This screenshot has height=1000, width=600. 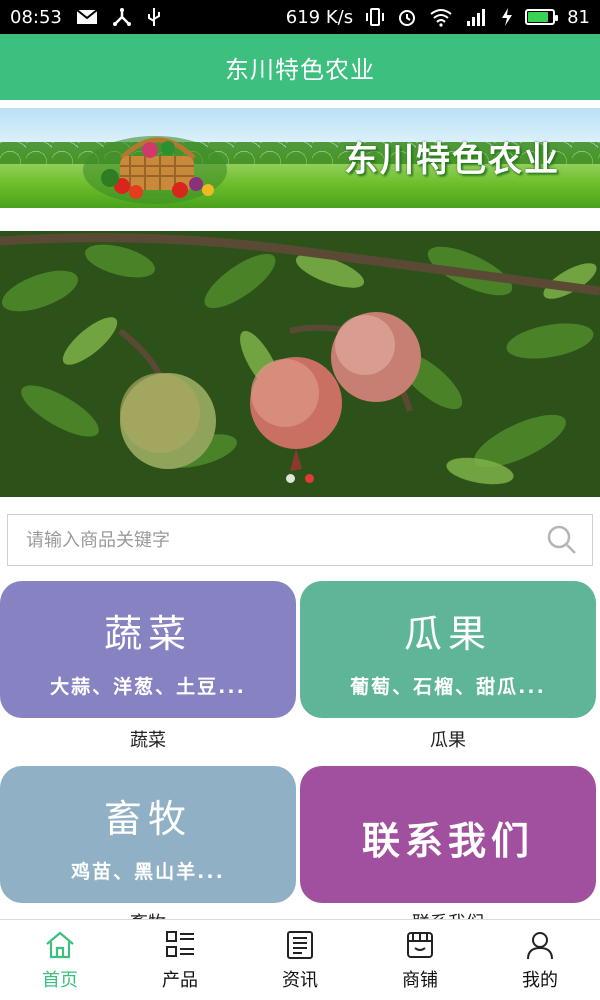 I want to click on cellular-signal-icon, so click(x=477, y=17).